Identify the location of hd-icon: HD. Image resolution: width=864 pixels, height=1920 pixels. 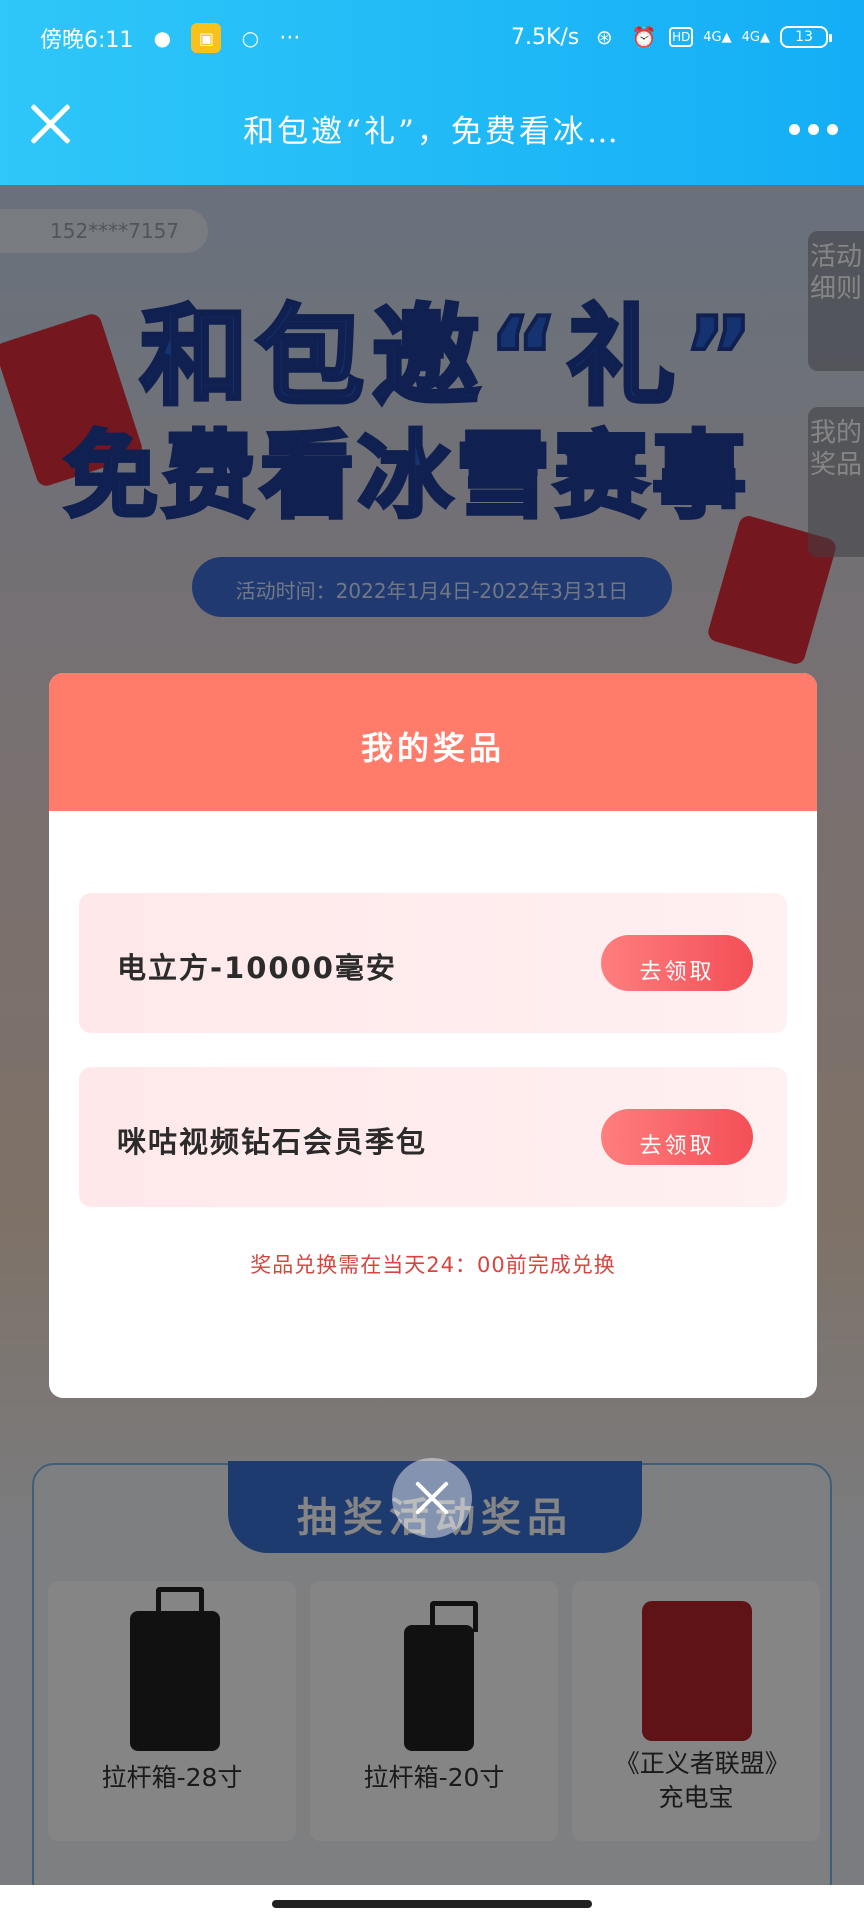
(681, 37).